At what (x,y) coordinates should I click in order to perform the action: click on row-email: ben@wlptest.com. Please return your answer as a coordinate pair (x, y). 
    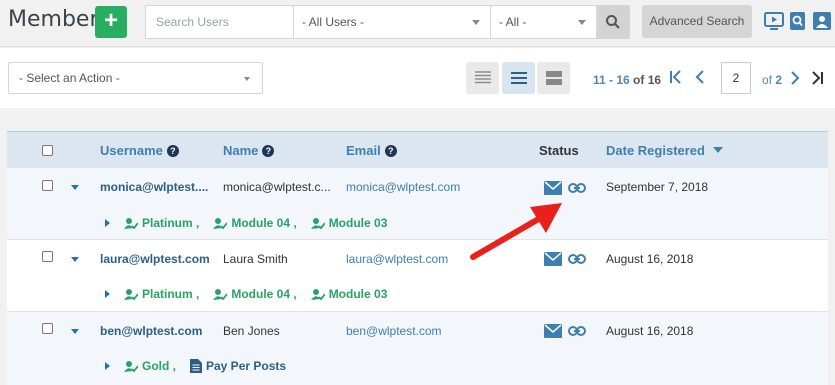
    Looking at the image, I should click on (394, 331).